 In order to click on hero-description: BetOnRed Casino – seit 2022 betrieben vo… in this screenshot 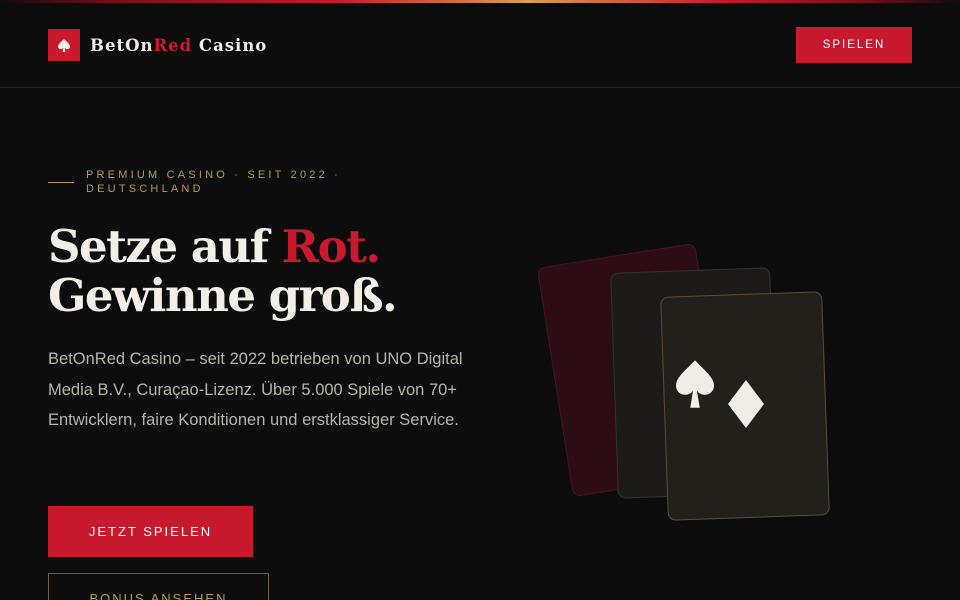, I will do `click(255, 389)`.